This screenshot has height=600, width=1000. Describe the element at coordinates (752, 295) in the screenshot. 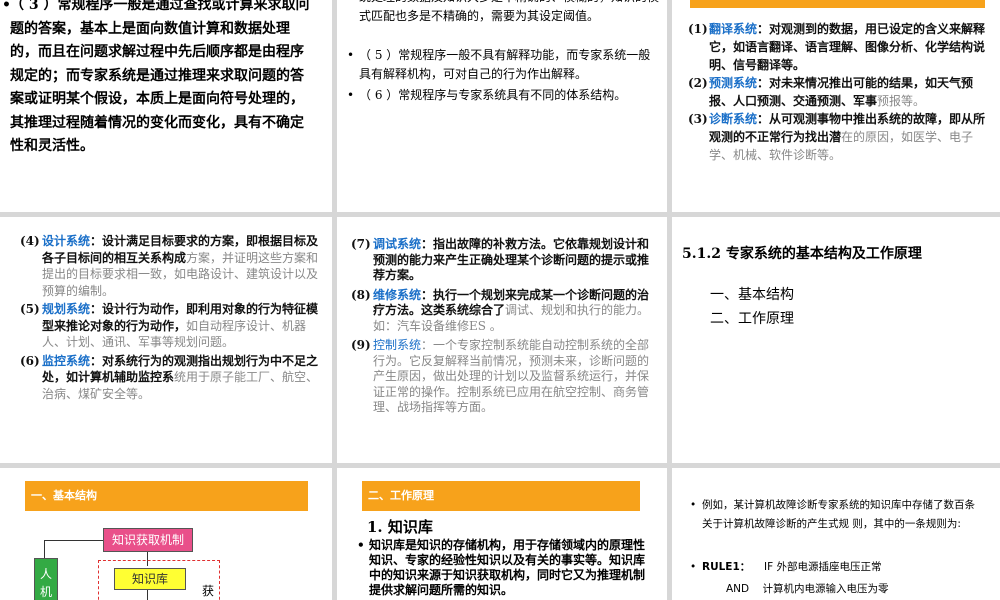

I see `outline-item-structure: 一、基本结构` at that location.